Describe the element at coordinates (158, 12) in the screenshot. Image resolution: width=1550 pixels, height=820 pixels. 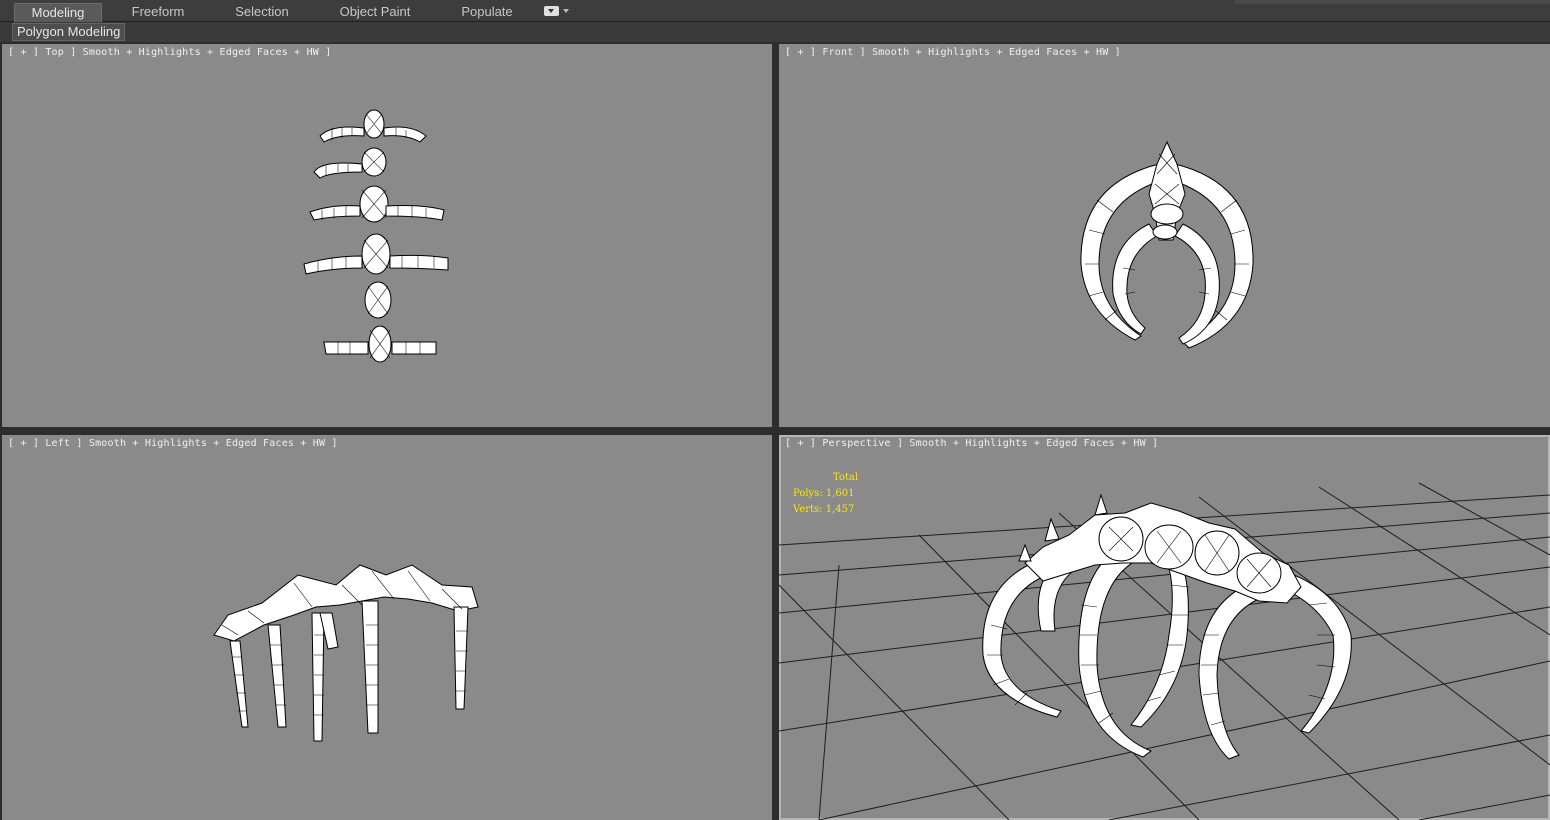
I see `tab-freeform: Freeform` at that location.